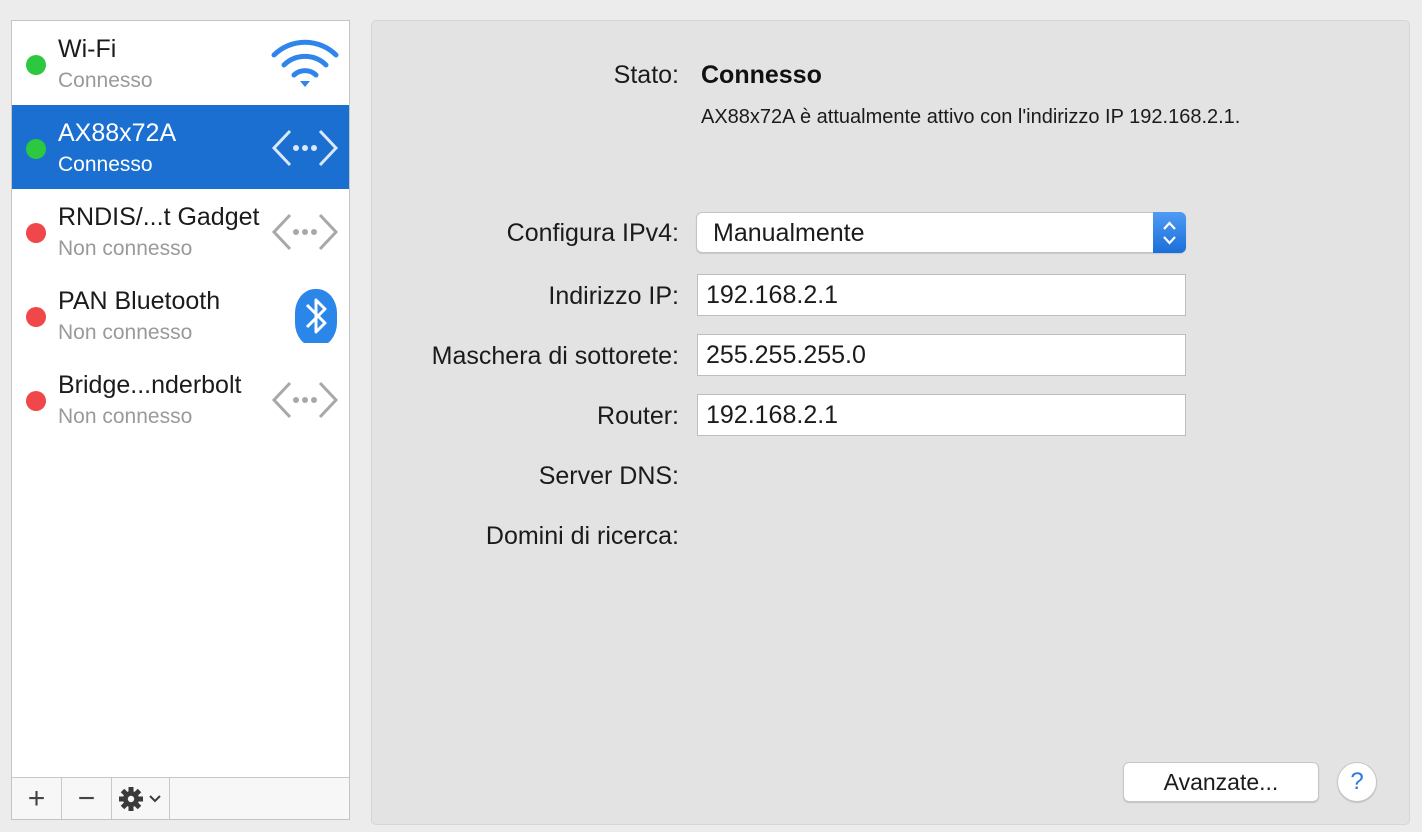 The image size is (1422, 832). What do you see at coordinates (180, 147) in the screenshot?
I see `service-item-ax88x72a: AX88x72A Connesso` at bounding box center [180, 147].